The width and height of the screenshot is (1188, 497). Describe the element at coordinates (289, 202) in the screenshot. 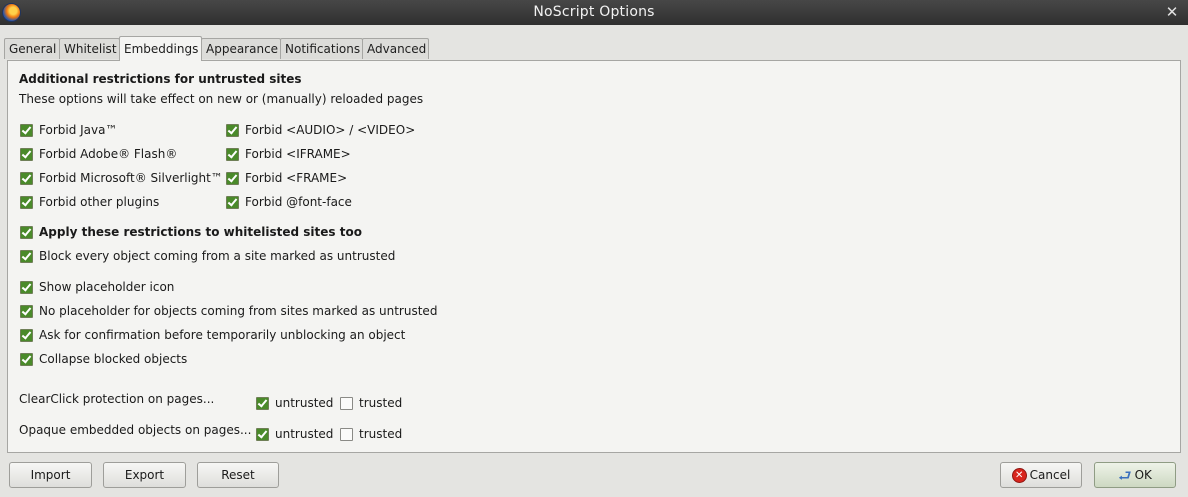

I see `forbid-font-face-option: Forbid @font-face` at that location.